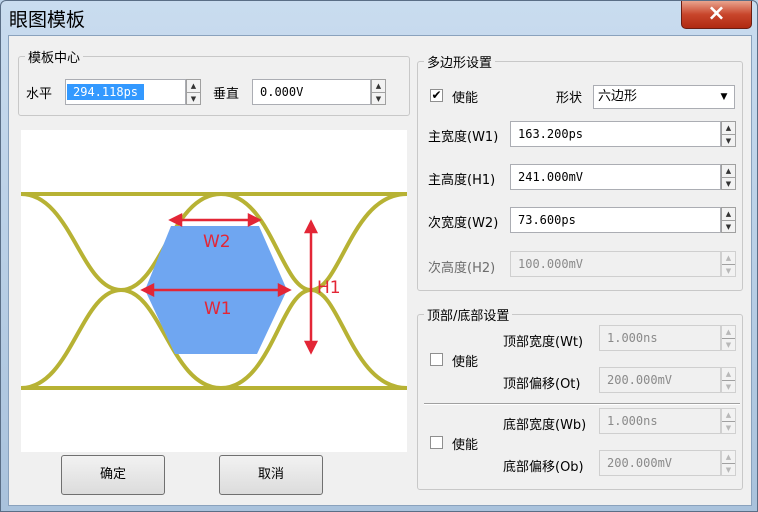 This screenshot has height=512, width=758. What do you see at coordinates (618, 96) in the screenshot?
I see `shape-value: 六边形` at bounding box center [618, 96].